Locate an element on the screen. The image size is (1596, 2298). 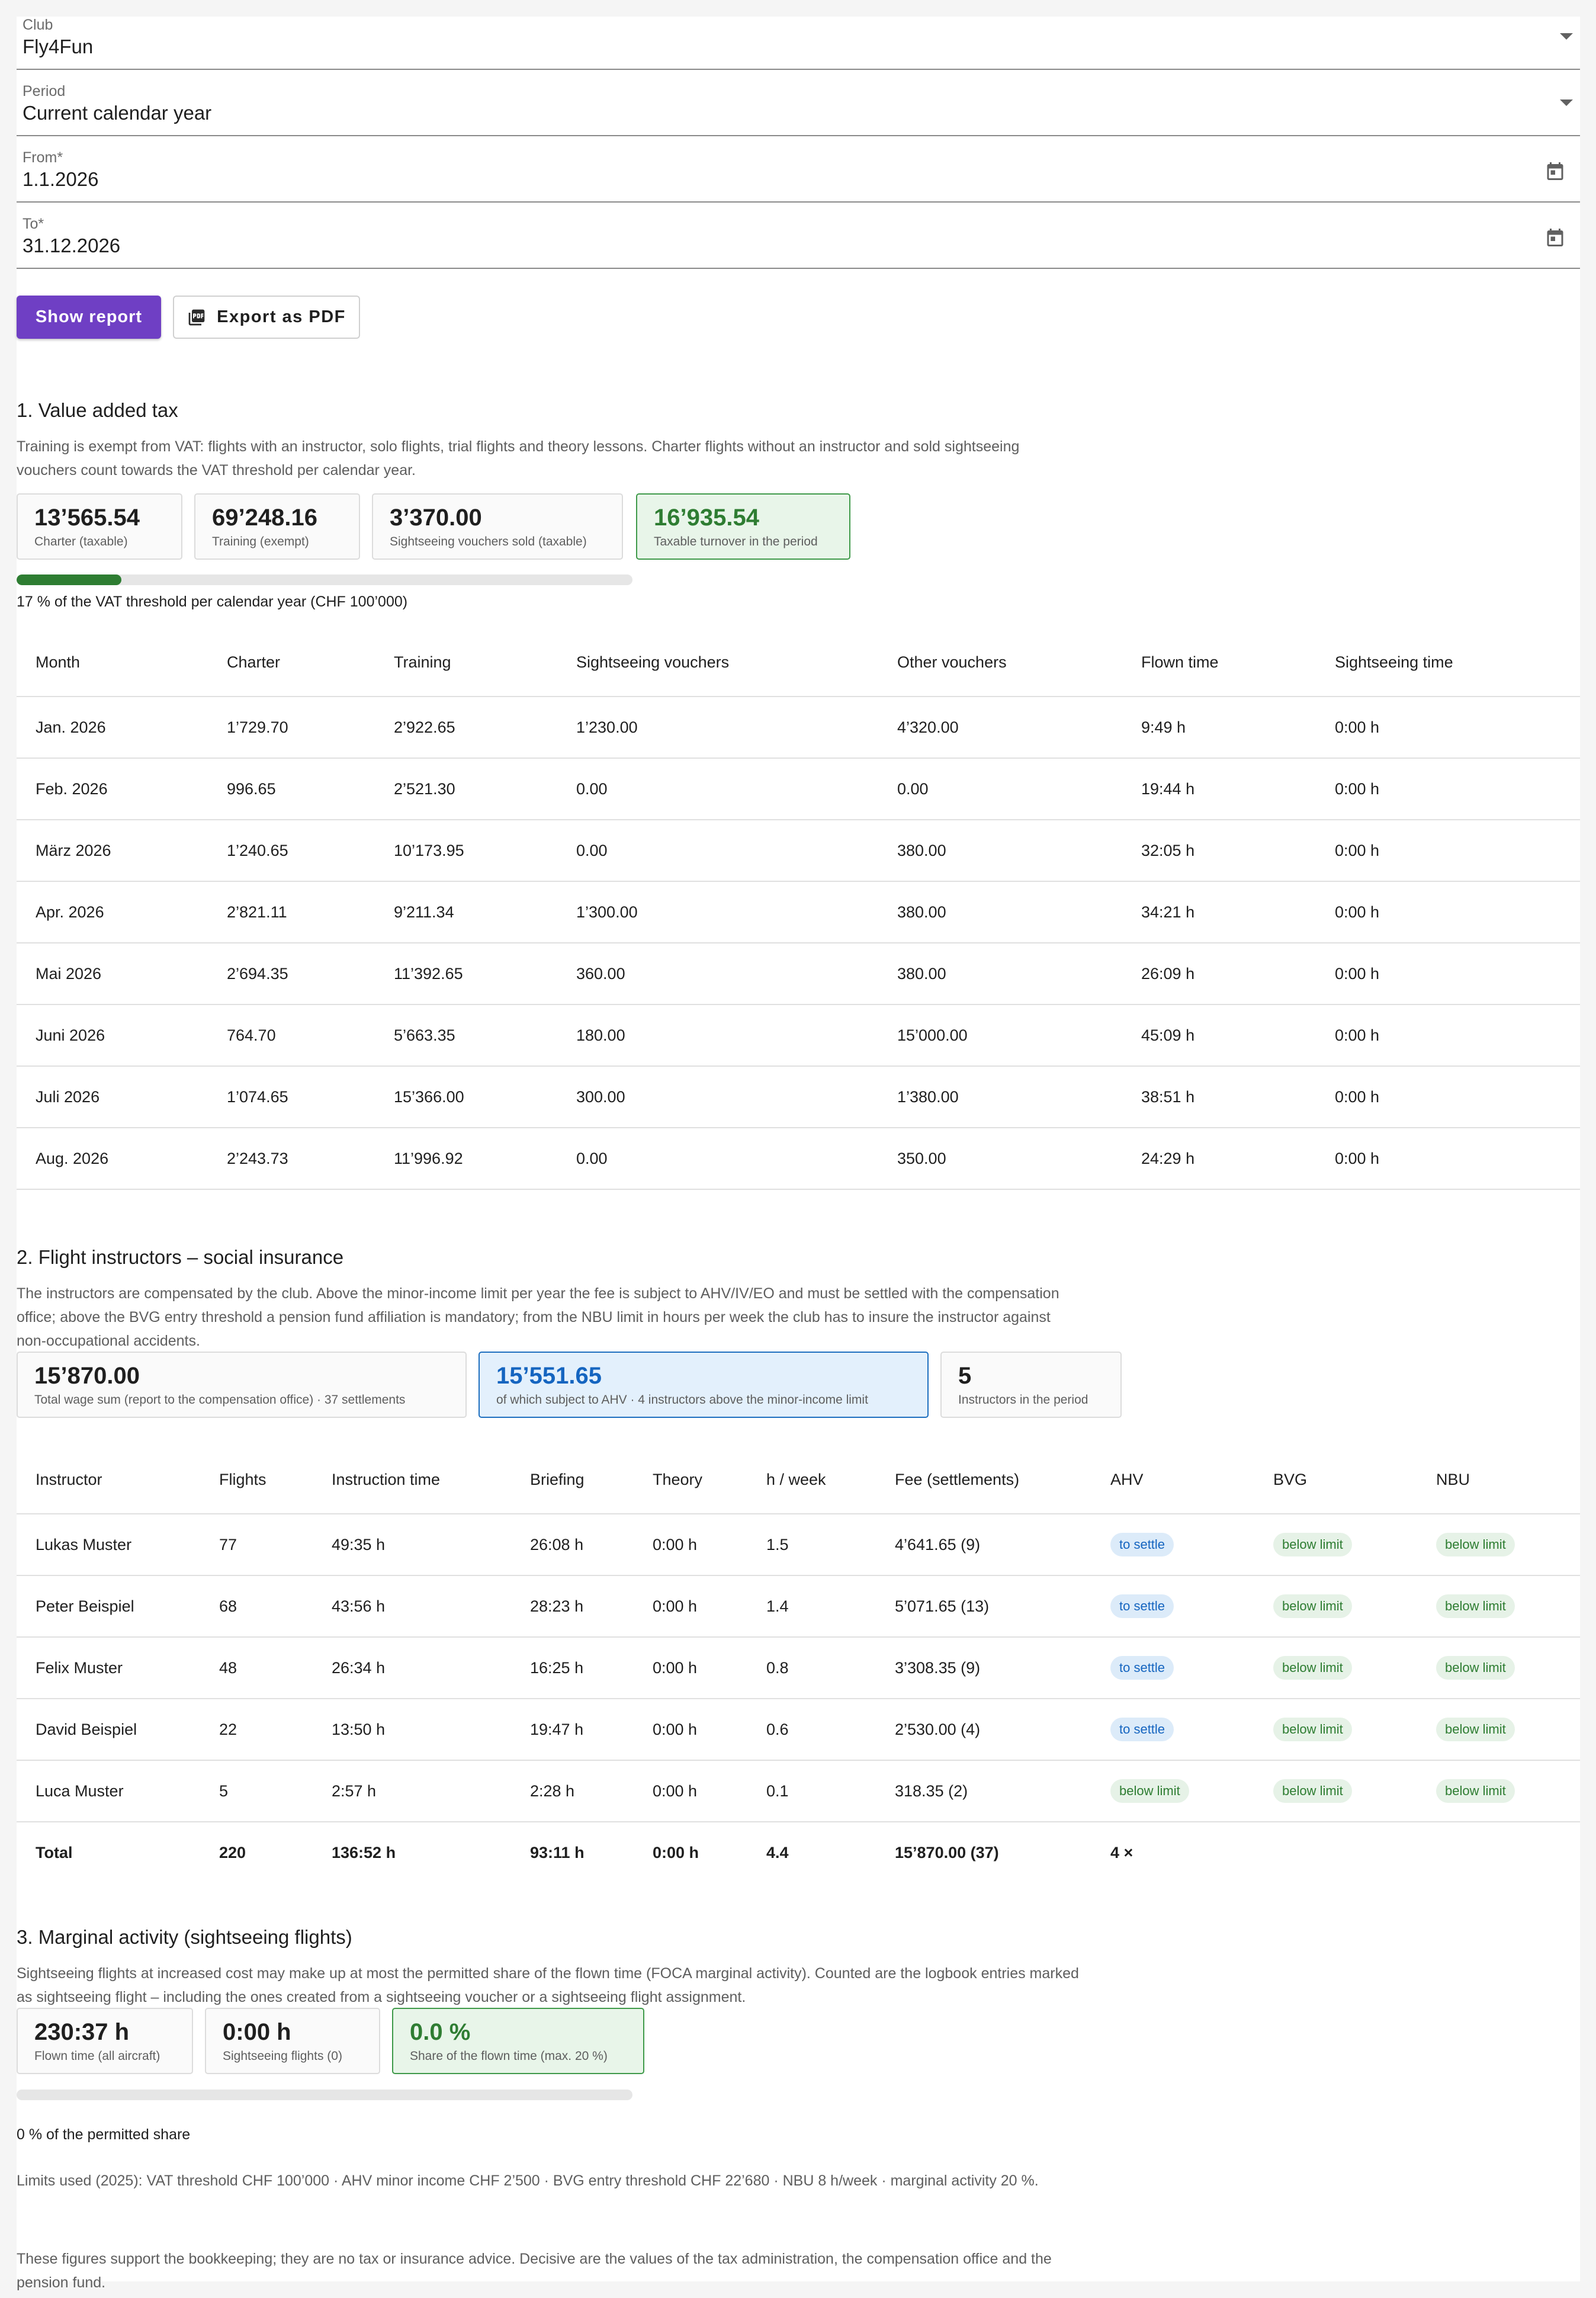
card-label: Training (exempt) is located at coordinates (260, 541).